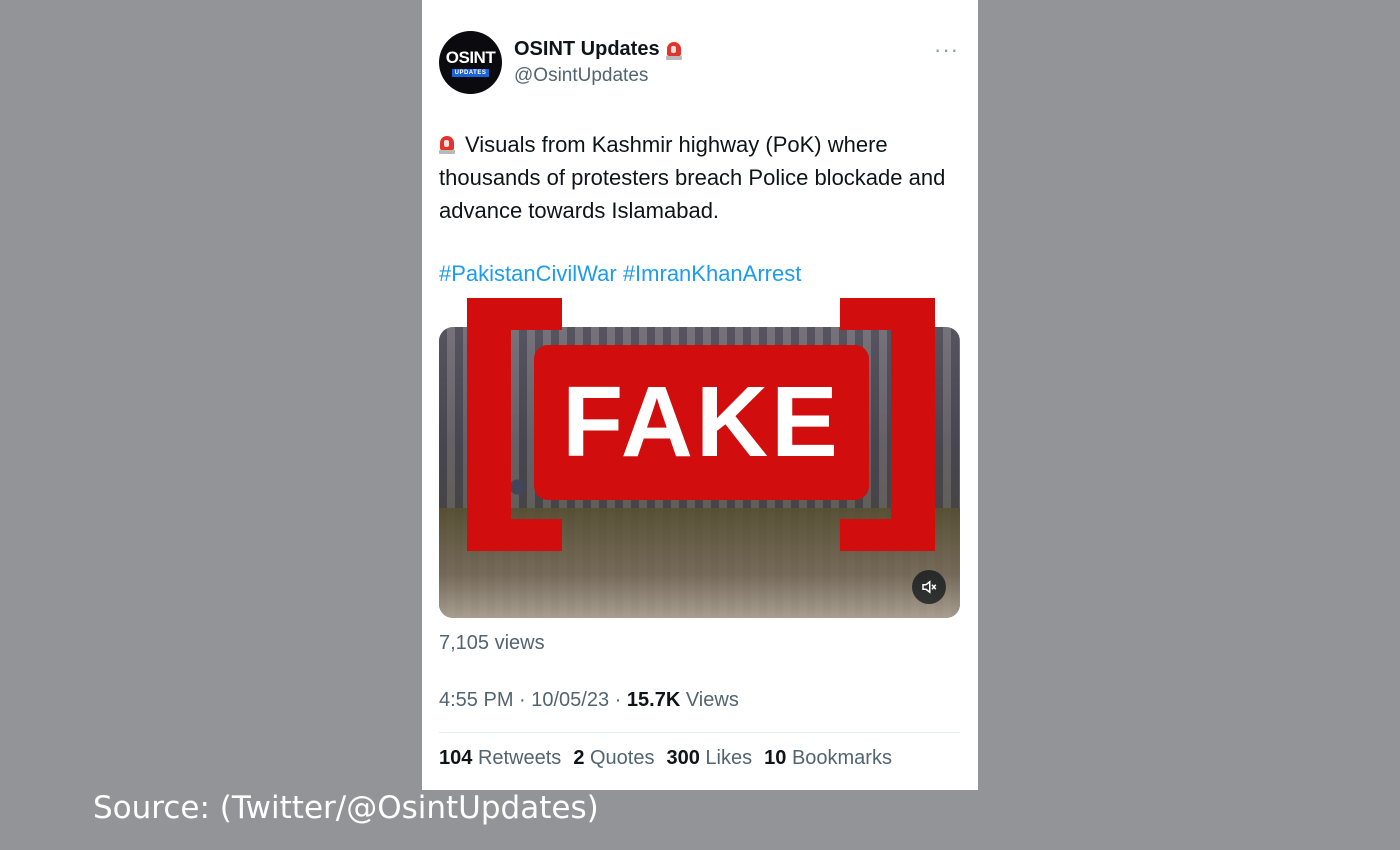 This screenshot has height=850, width=1400. What do you see at coordinates (946, 50) in the screenshot?
I see `more-dots-icon: ···` at bounding box center [946, 50].